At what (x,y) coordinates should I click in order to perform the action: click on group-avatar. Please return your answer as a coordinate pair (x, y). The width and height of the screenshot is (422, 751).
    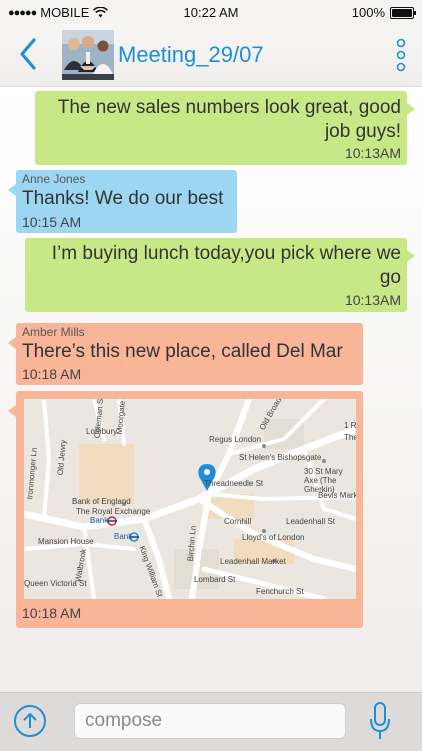
    Looking at the image, I should click on (88, 55).